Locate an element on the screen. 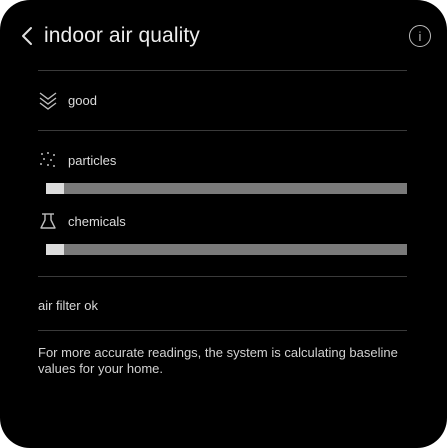 The width and height of the screenshot is (447, 448). chemicals-level-fill is located at coordinates (55, 249).